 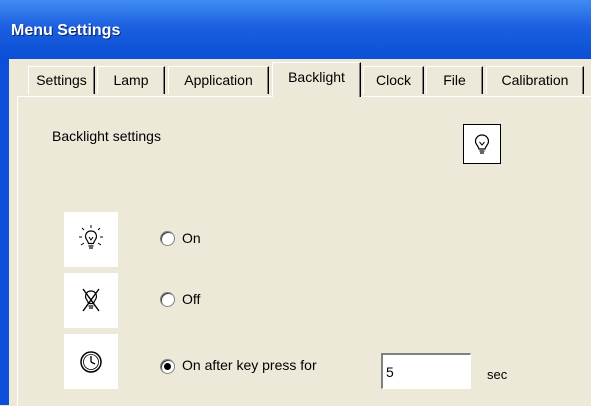 What do you see at coordinates (393, 80) in the screenshot?
I see `tab-clock: Clock` at bounding box center [393, 80].